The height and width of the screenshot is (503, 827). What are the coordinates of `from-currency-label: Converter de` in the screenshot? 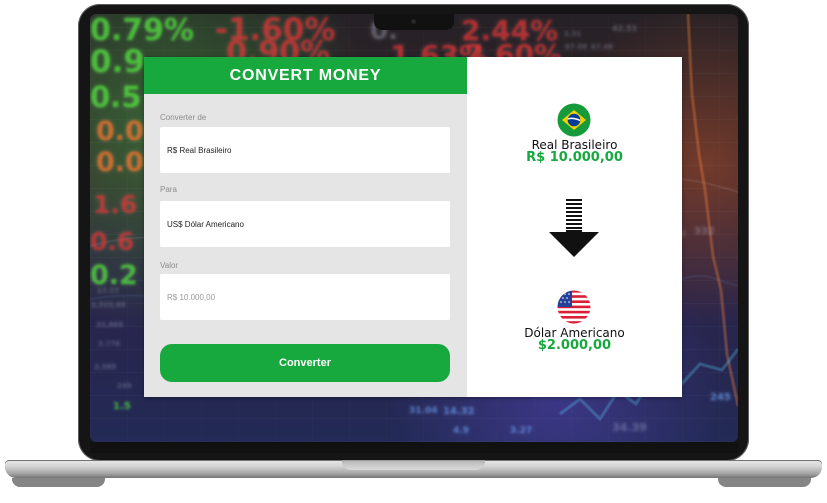 It's located at (183, 117).